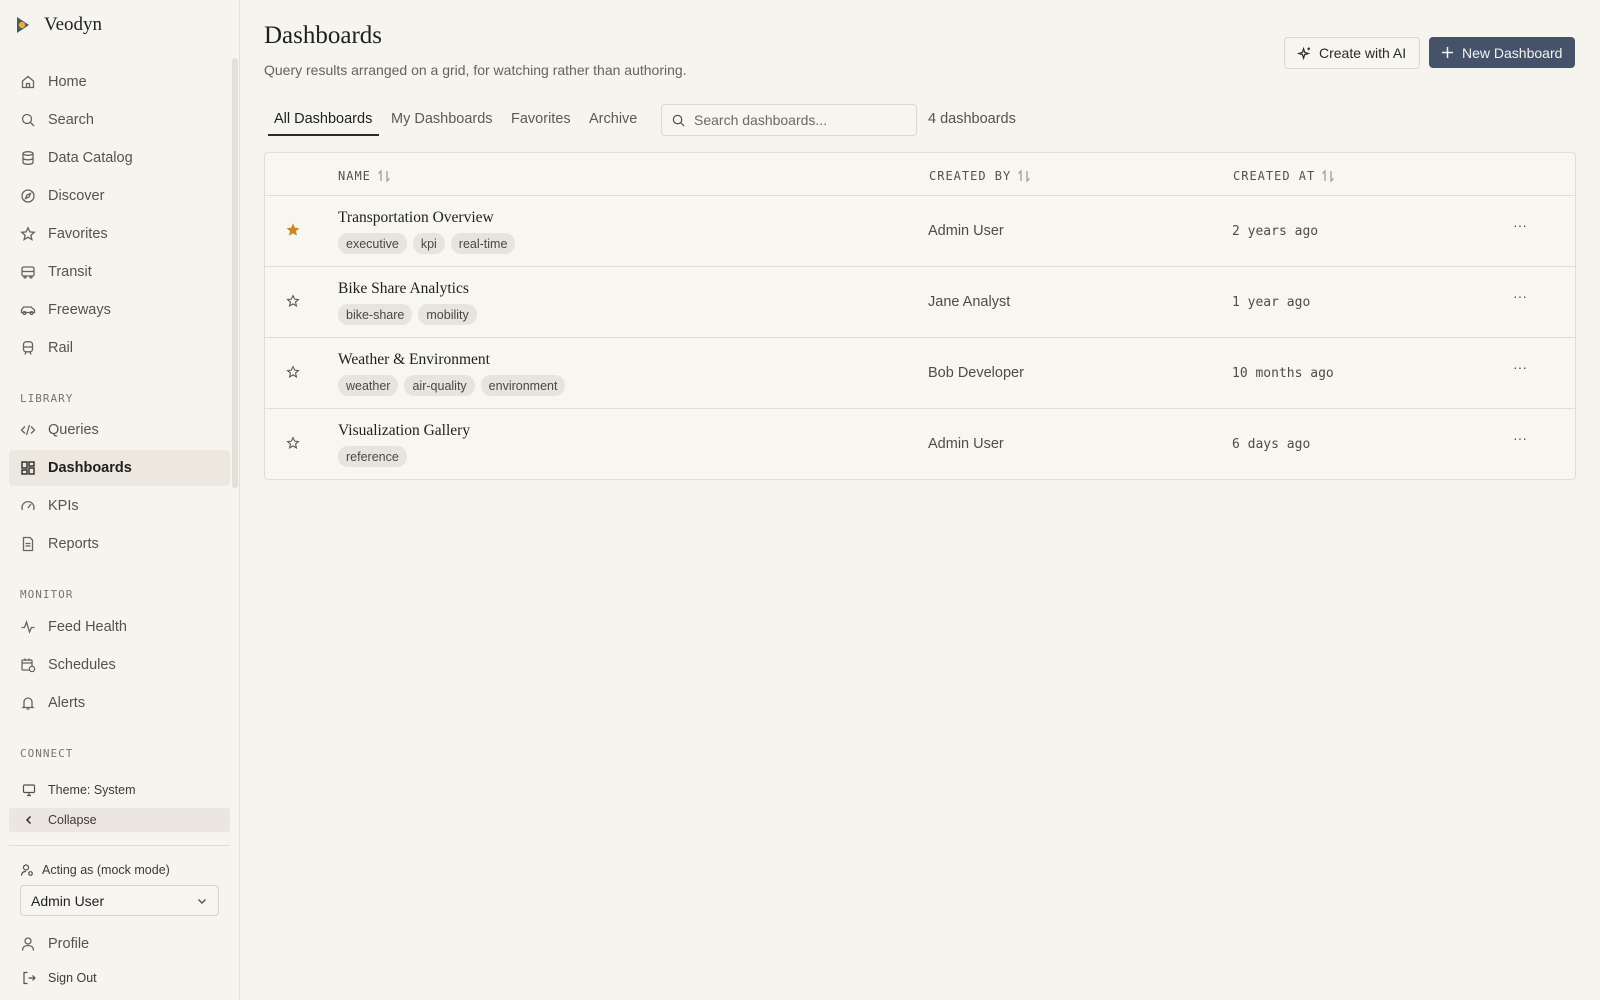 Image resolution: width=1600 pixels, height=1000 pixels. I want to click on acting-as-text: Acting as (mock mode), so click(106, 870).